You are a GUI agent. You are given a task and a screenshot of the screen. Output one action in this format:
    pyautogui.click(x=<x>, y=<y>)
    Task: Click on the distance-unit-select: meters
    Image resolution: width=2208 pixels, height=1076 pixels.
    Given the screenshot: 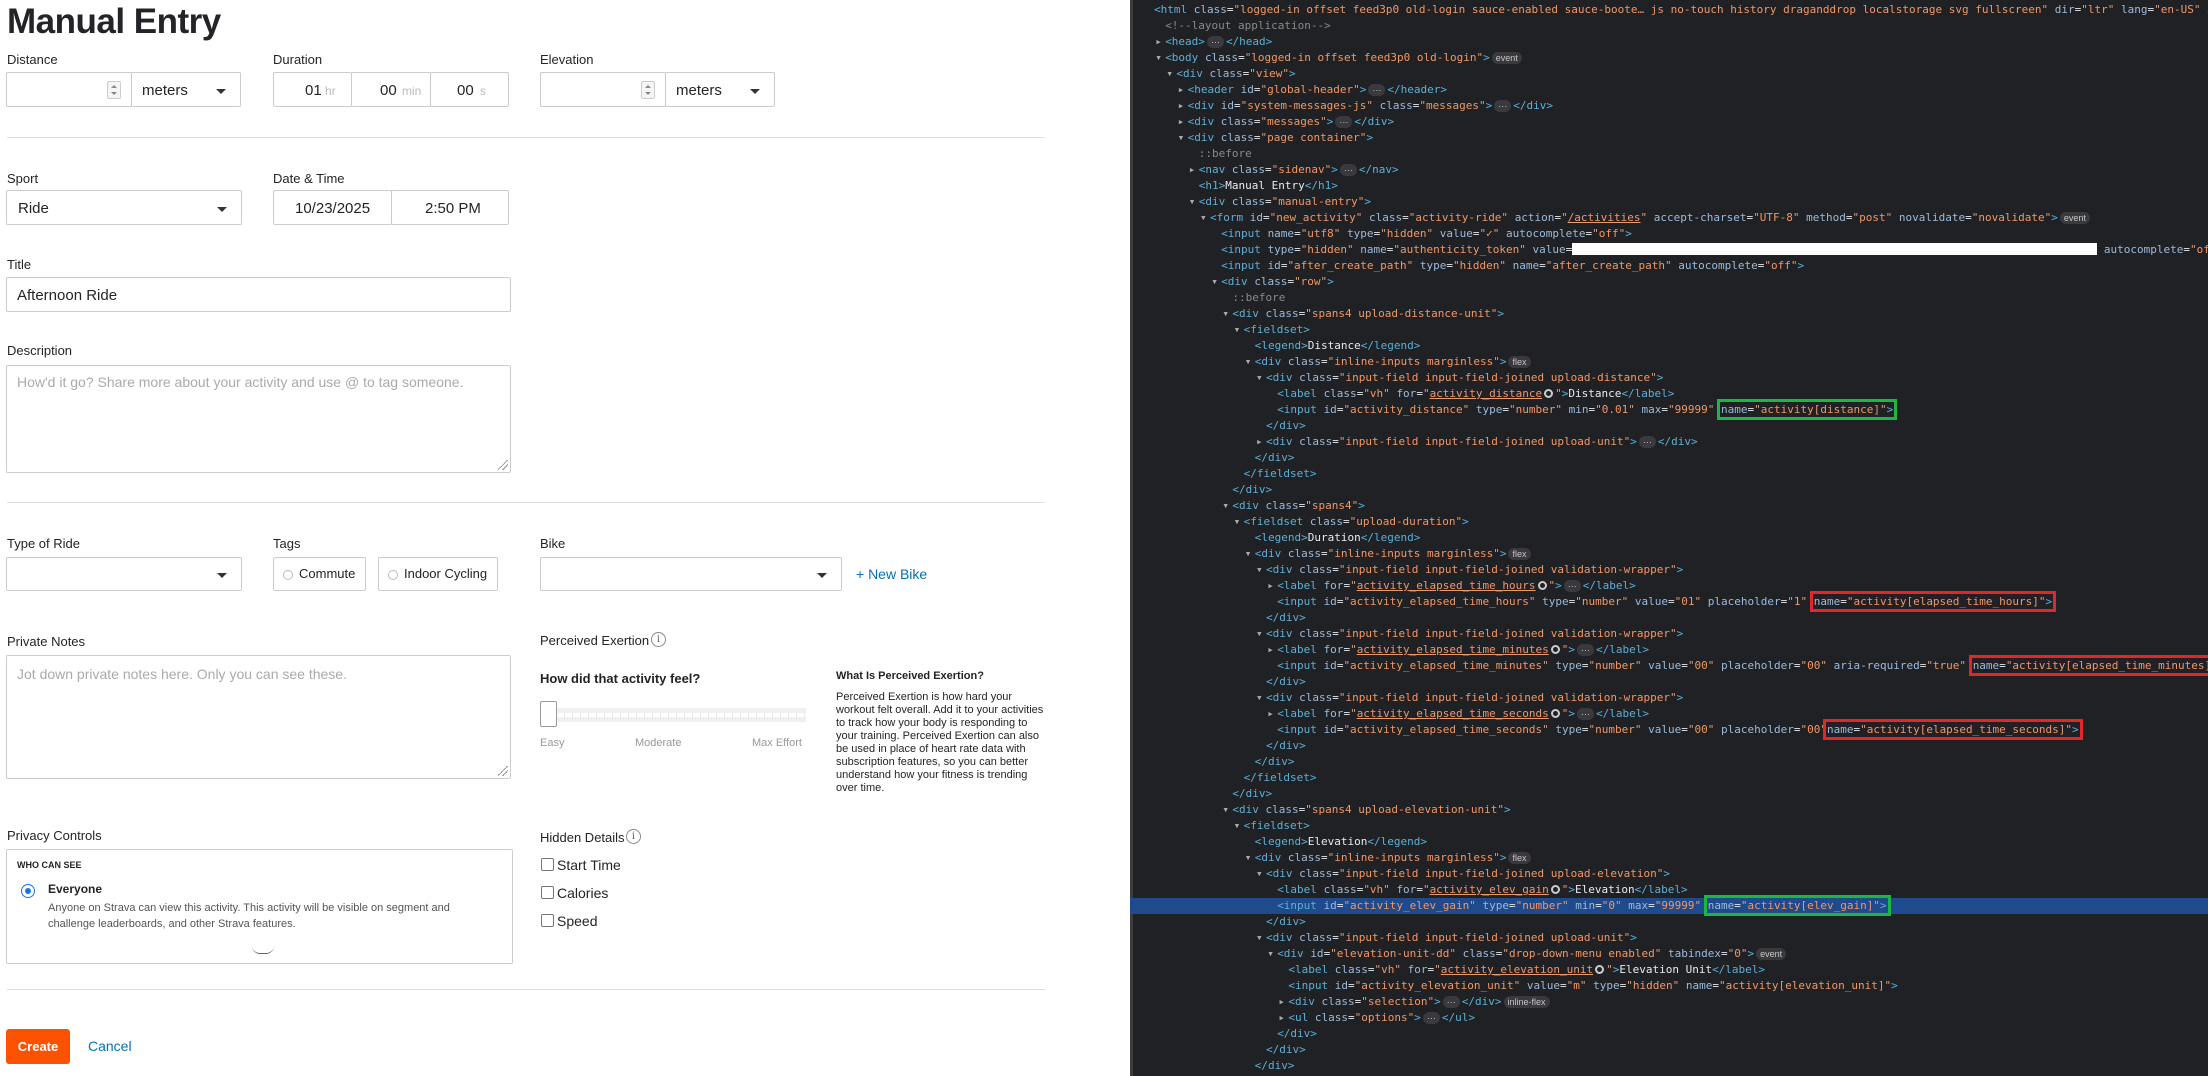 What is the action you would take?
    pyautogui.click(x=186, y=89)
    